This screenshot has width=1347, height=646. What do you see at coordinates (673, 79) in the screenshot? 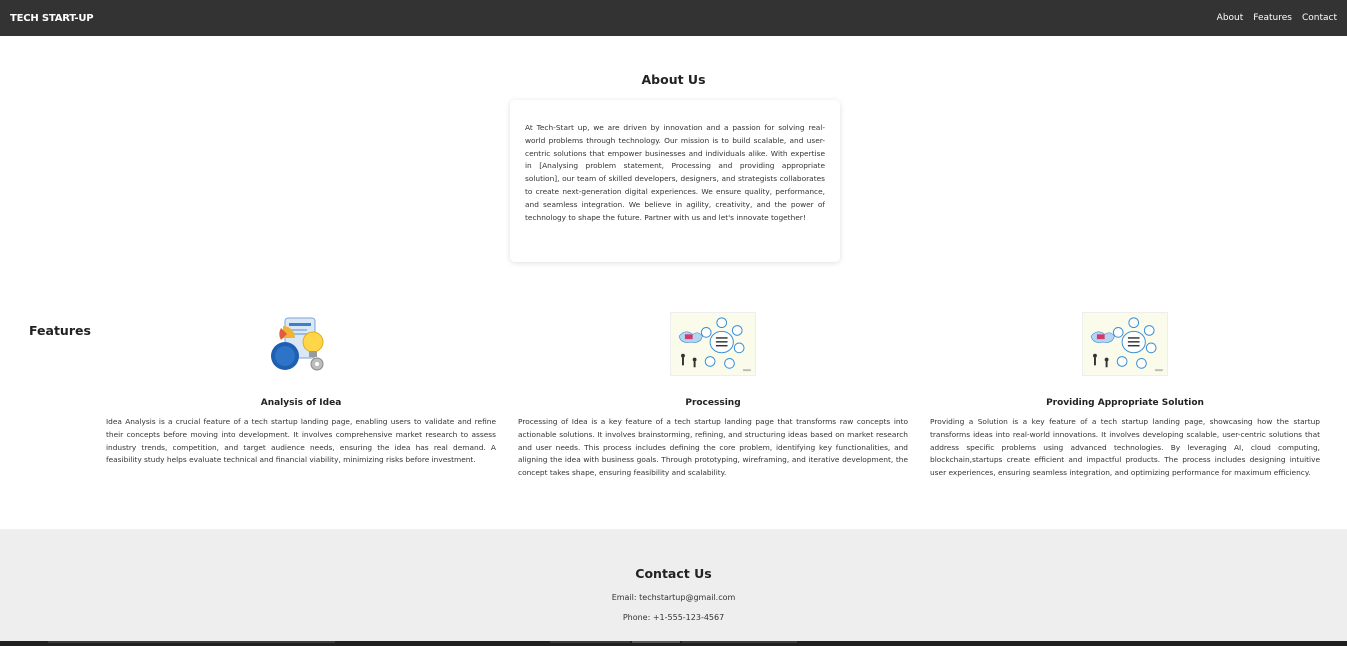
I see `about-title: About Us` at bounding box center [673, 79].